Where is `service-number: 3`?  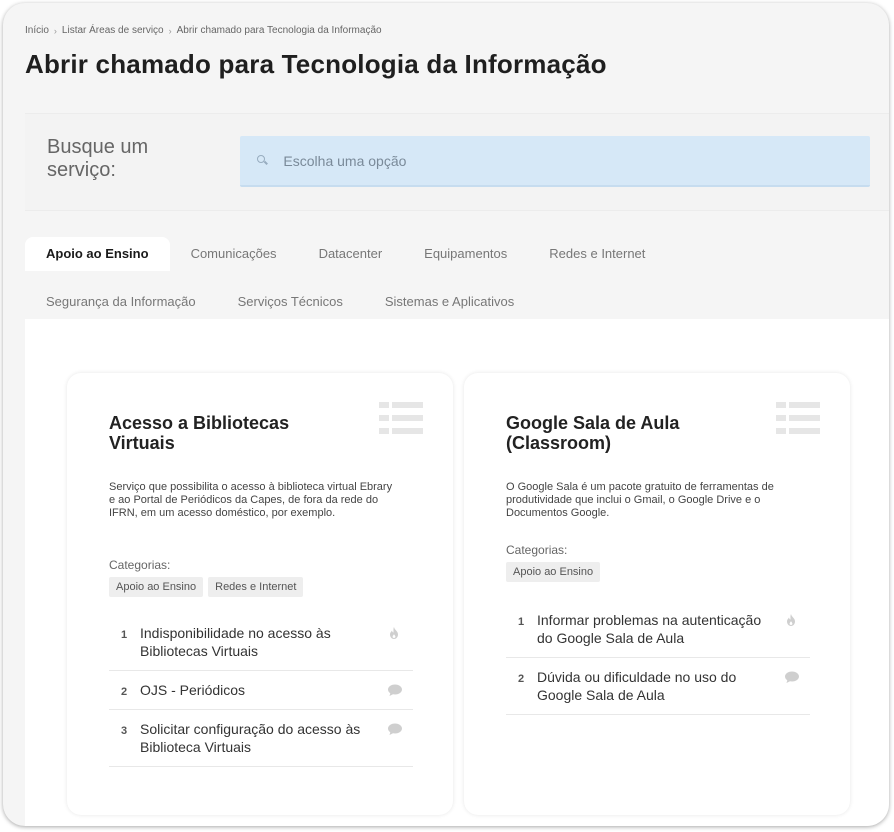
service-number: 3 is located at coordinates (124, 731).